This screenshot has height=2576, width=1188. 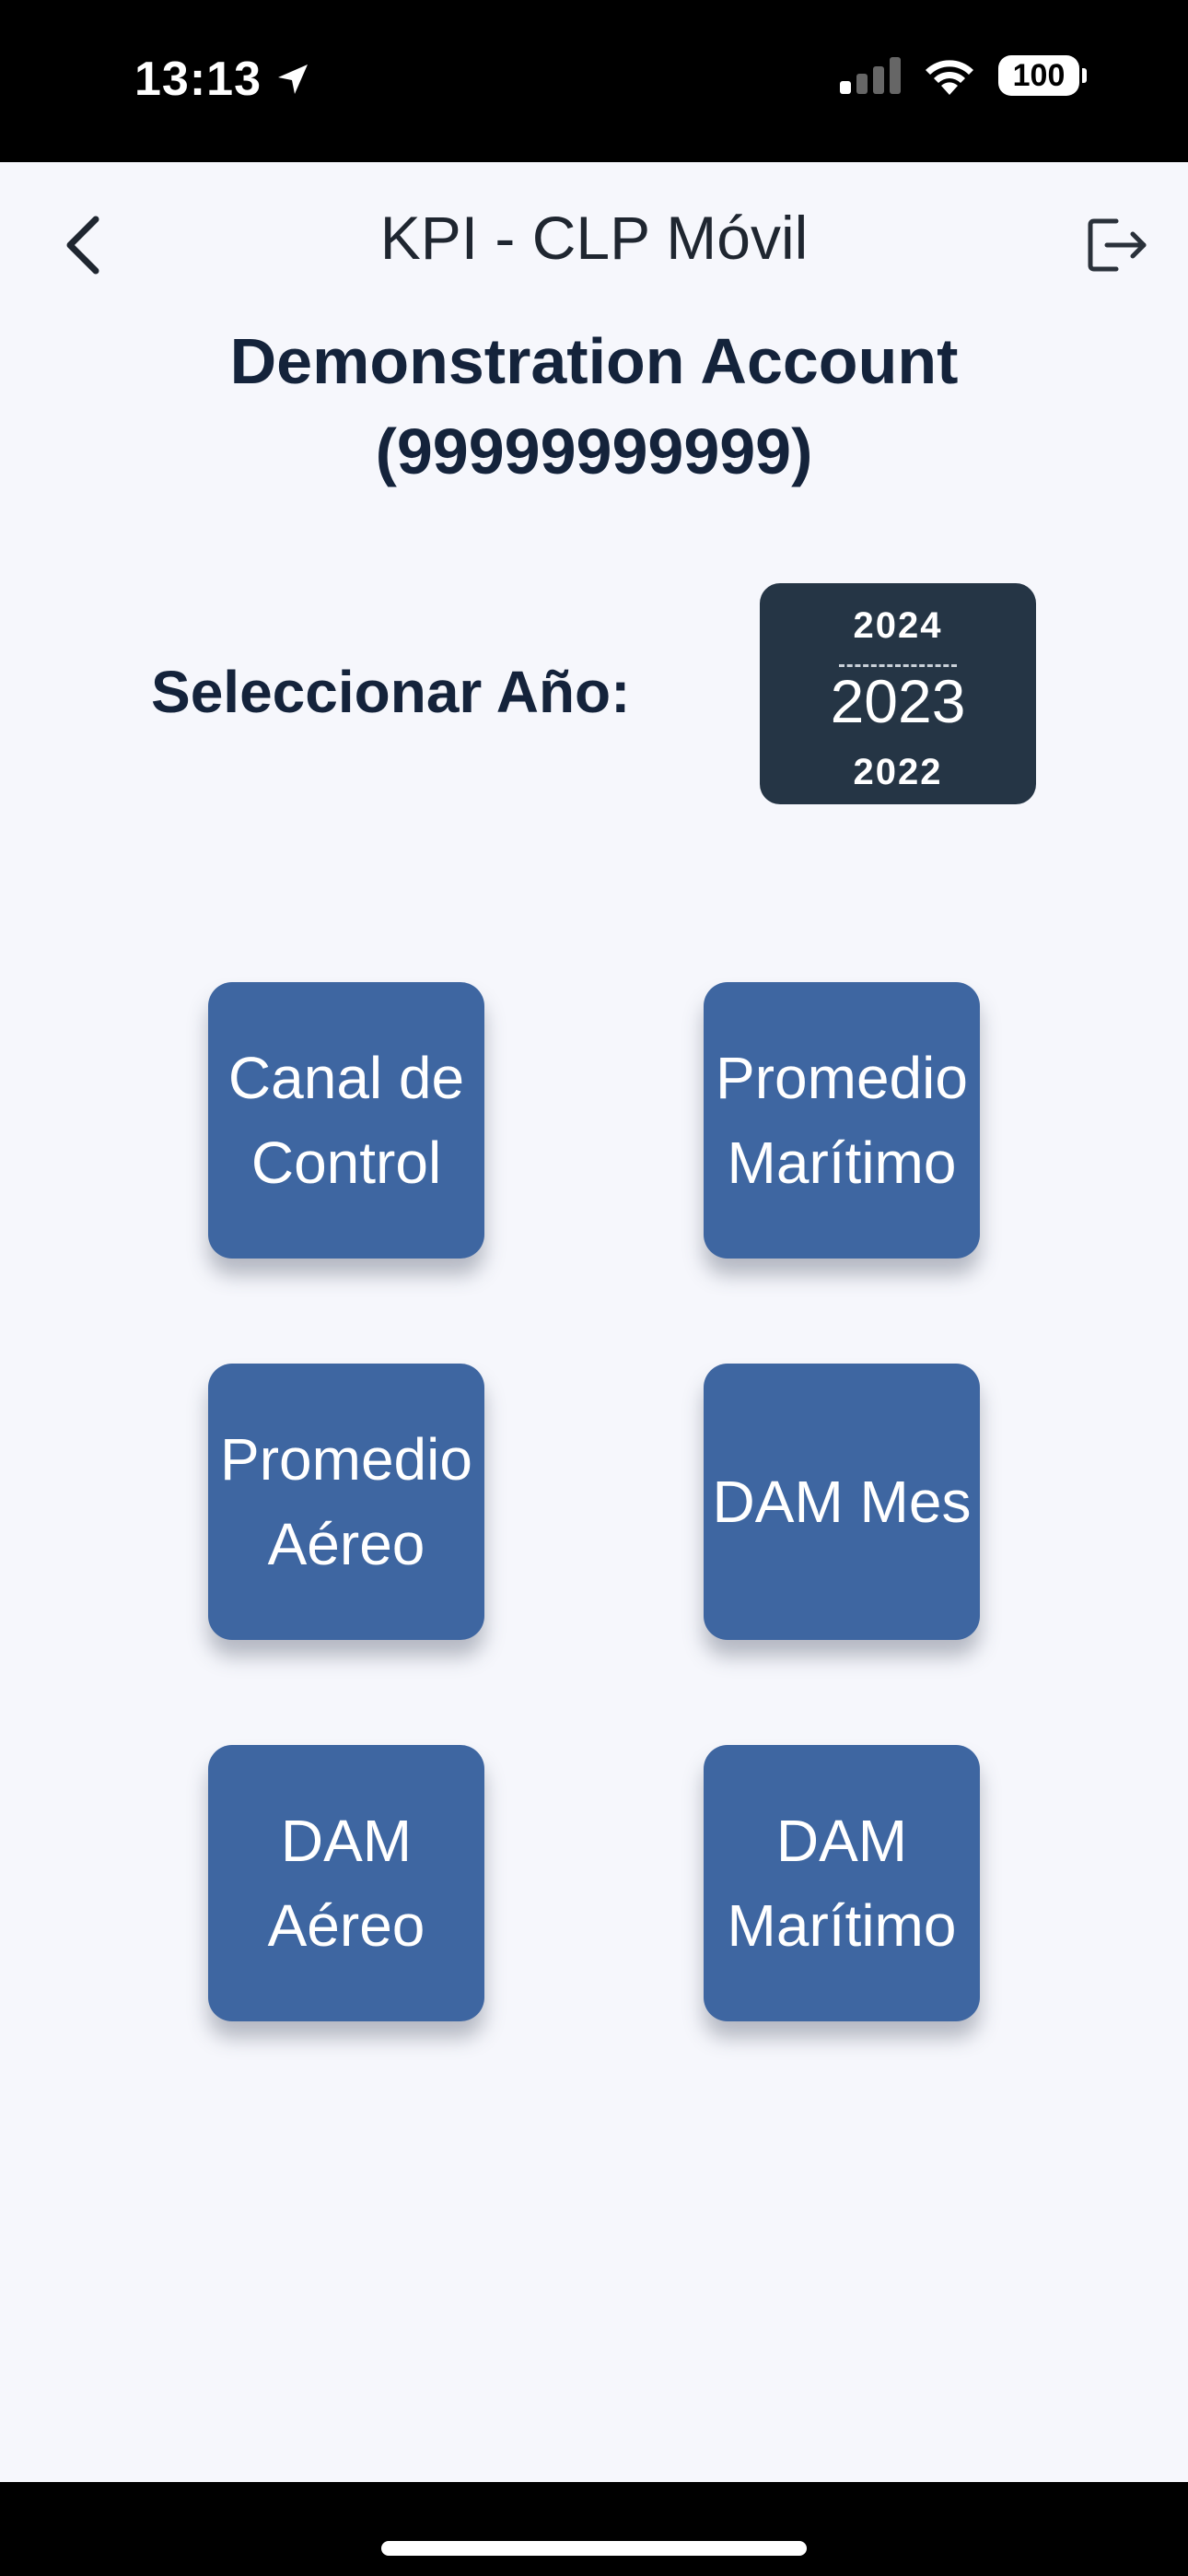 I want to click on status-time: 13:13, so click(x=222, y=79).